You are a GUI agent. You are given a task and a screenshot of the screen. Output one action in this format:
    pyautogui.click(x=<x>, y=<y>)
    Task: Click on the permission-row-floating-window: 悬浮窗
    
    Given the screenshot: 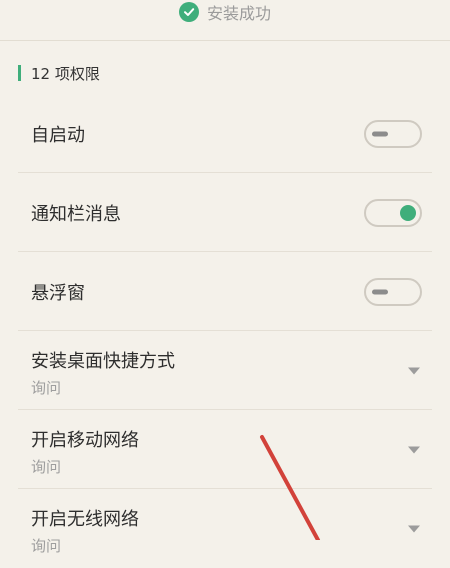 What is the action you would take?
    pyautogui.click(x=225, y=291)
    